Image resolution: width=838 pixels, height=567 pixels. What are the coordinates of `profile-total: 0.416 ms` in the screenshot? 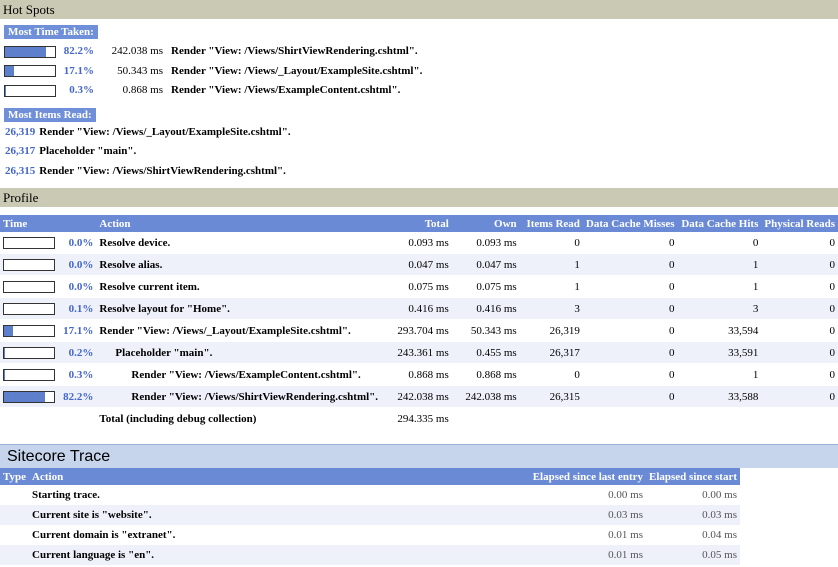 It's located at (419, 308).